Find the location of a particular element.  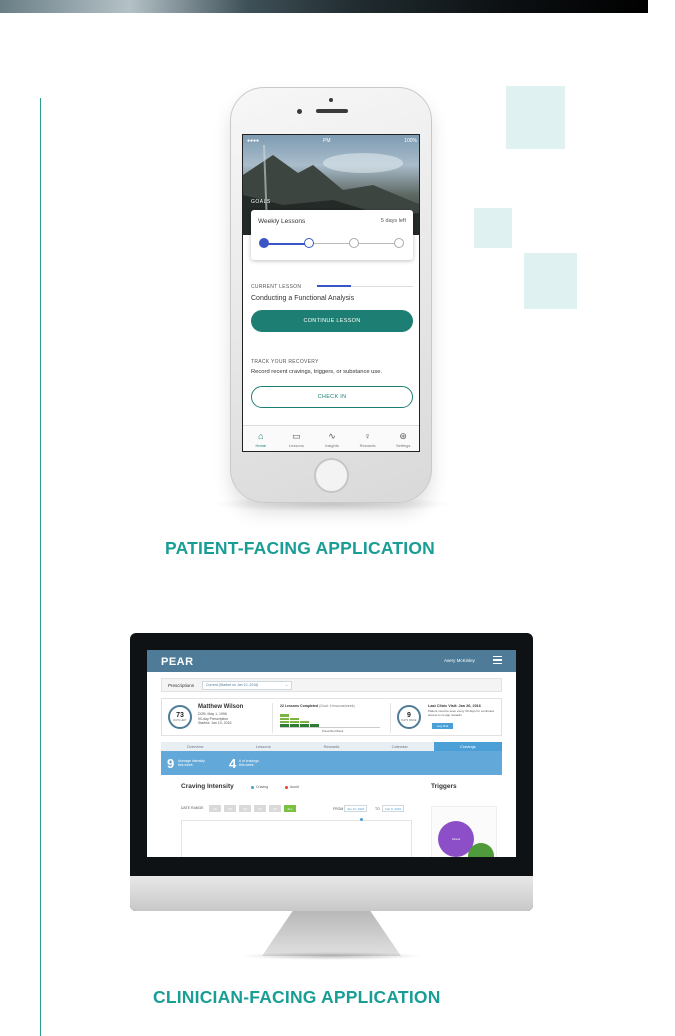

weekly-lessons-title: Weekly Lessons is located at coordinates (282, 221).